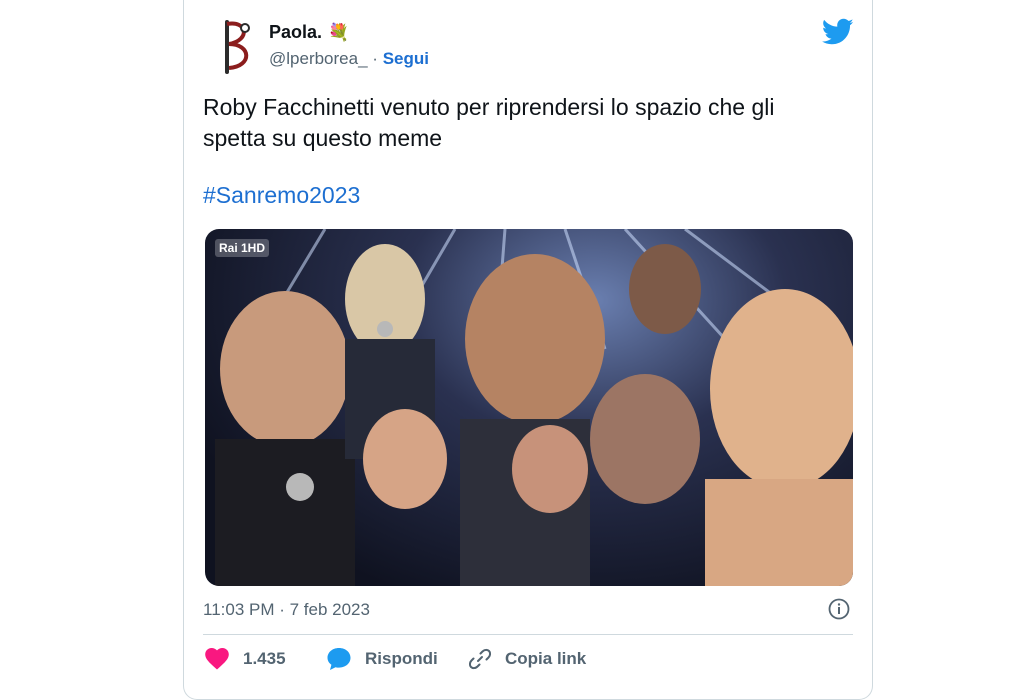 The image size is (1024, 700). What do you see at coordinates (339, 32) in the screenshot?
I see `bouquet-emoji: 💐` at bounding box center [339, 32].